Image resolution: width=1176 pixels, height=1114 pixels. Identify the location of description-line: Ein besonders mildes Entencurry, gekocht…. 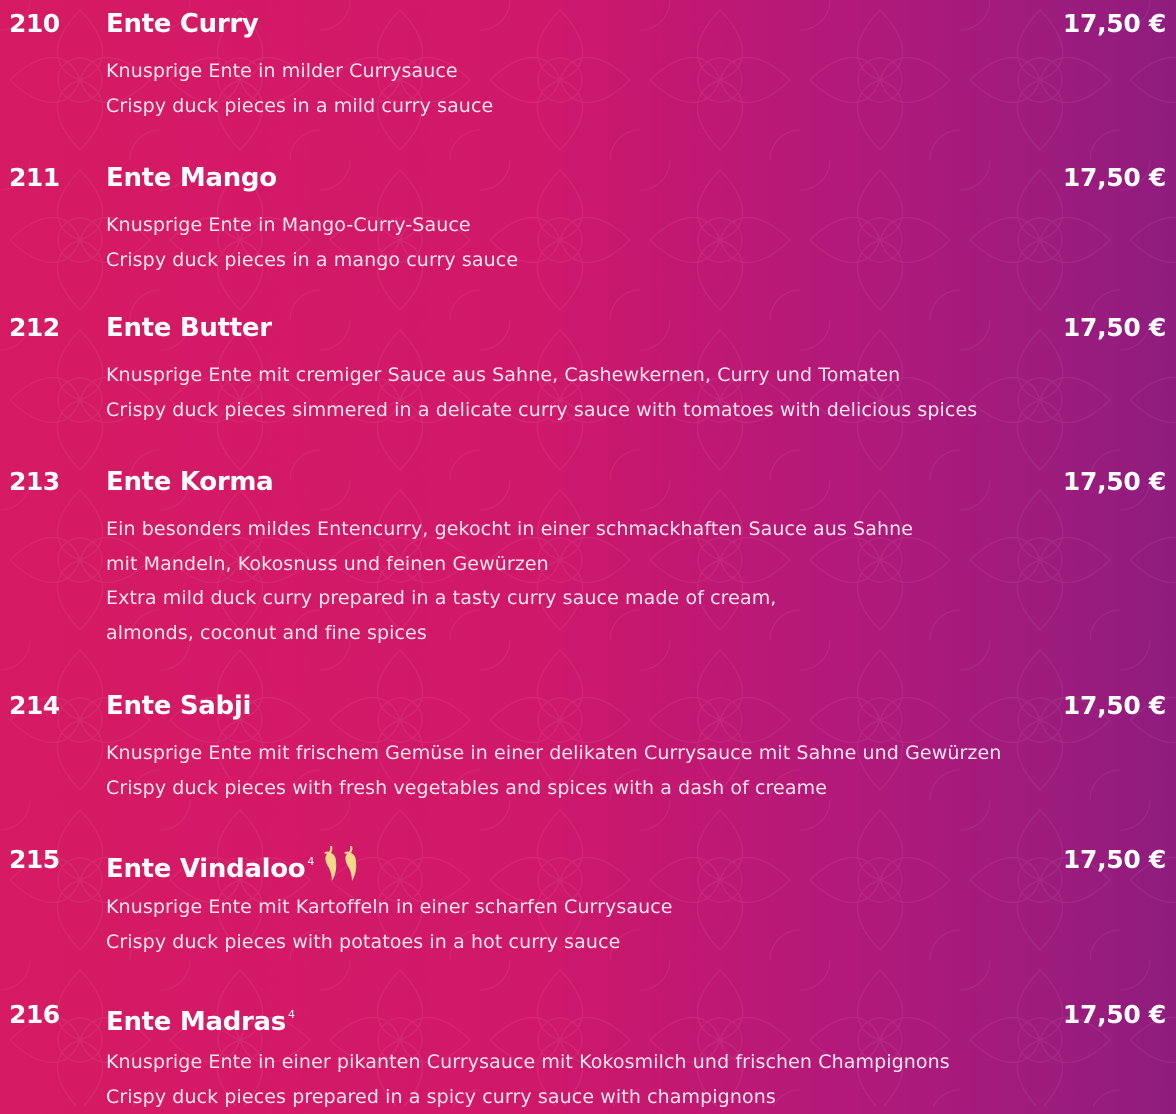
(509, 529).